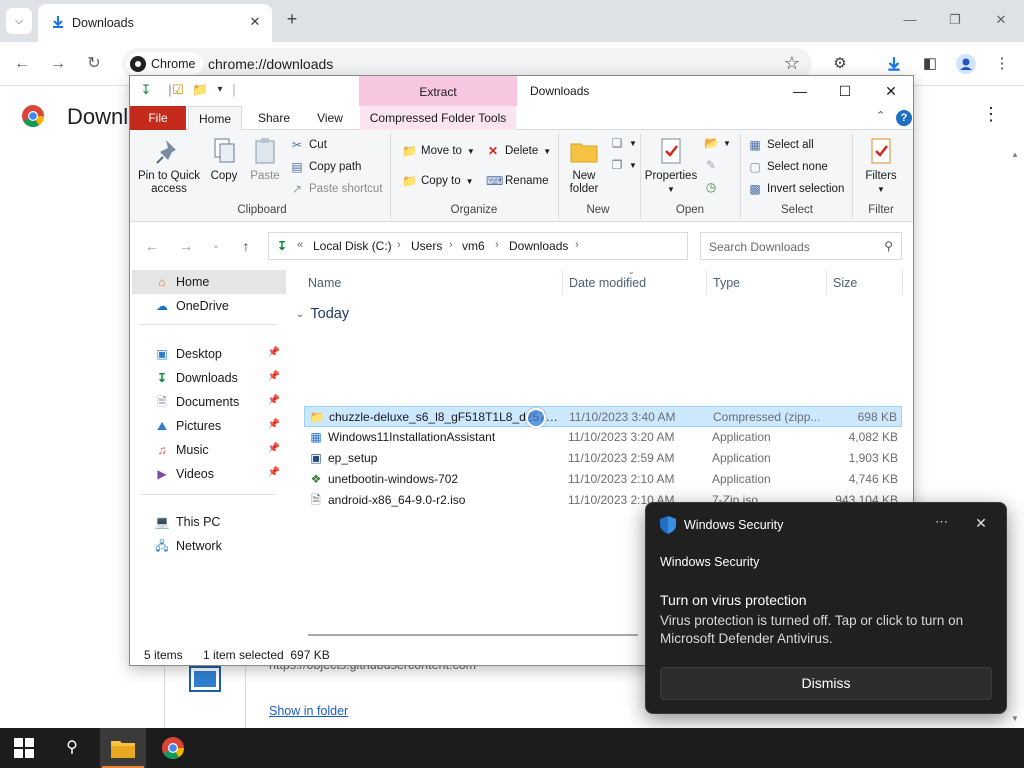 This screenshot has height=768, width=1024. Describe the element at coordinates (205, 679) in the screenshot. I see `file-type-icon` at that location.